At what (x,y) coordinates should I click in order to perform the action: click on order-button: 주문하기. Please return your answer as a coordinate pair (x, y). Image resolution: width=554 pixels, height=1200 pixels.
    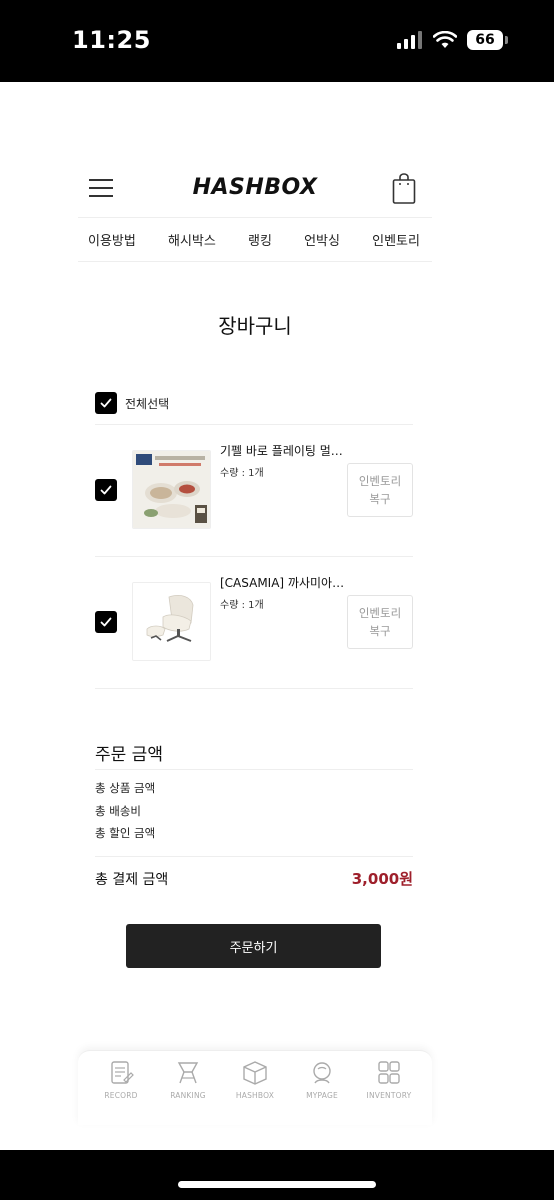
    Looking at the image, I should click on (253, 946).